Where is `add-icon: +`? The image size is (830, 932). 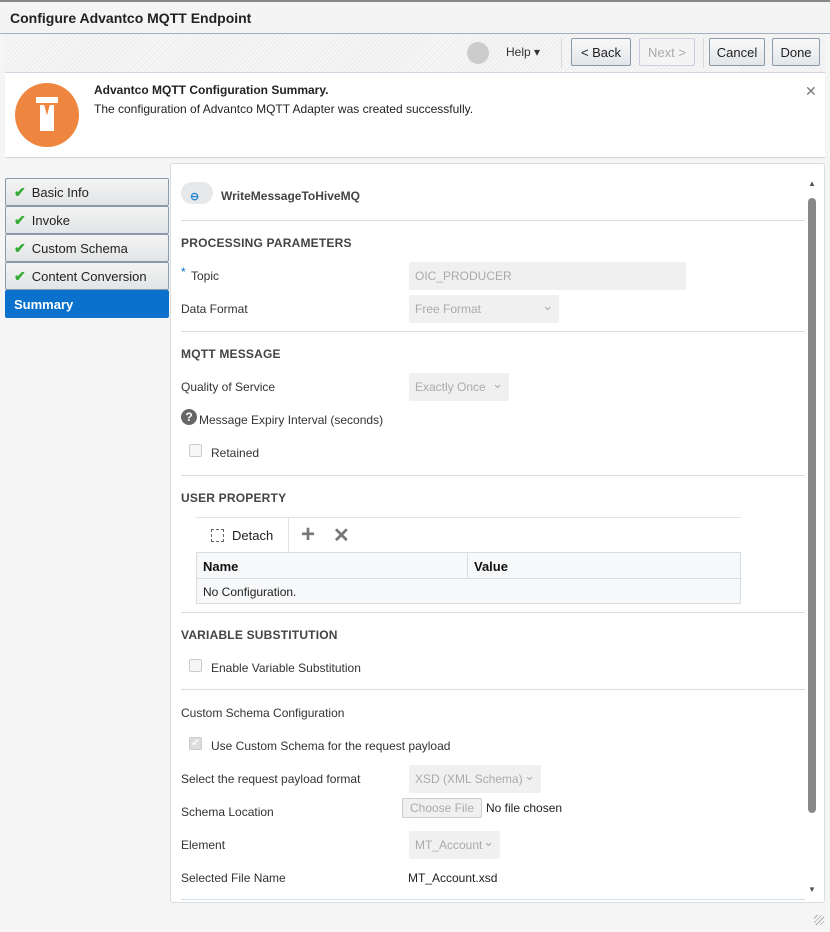
add-icon: + is located at coordinates (308, 535).